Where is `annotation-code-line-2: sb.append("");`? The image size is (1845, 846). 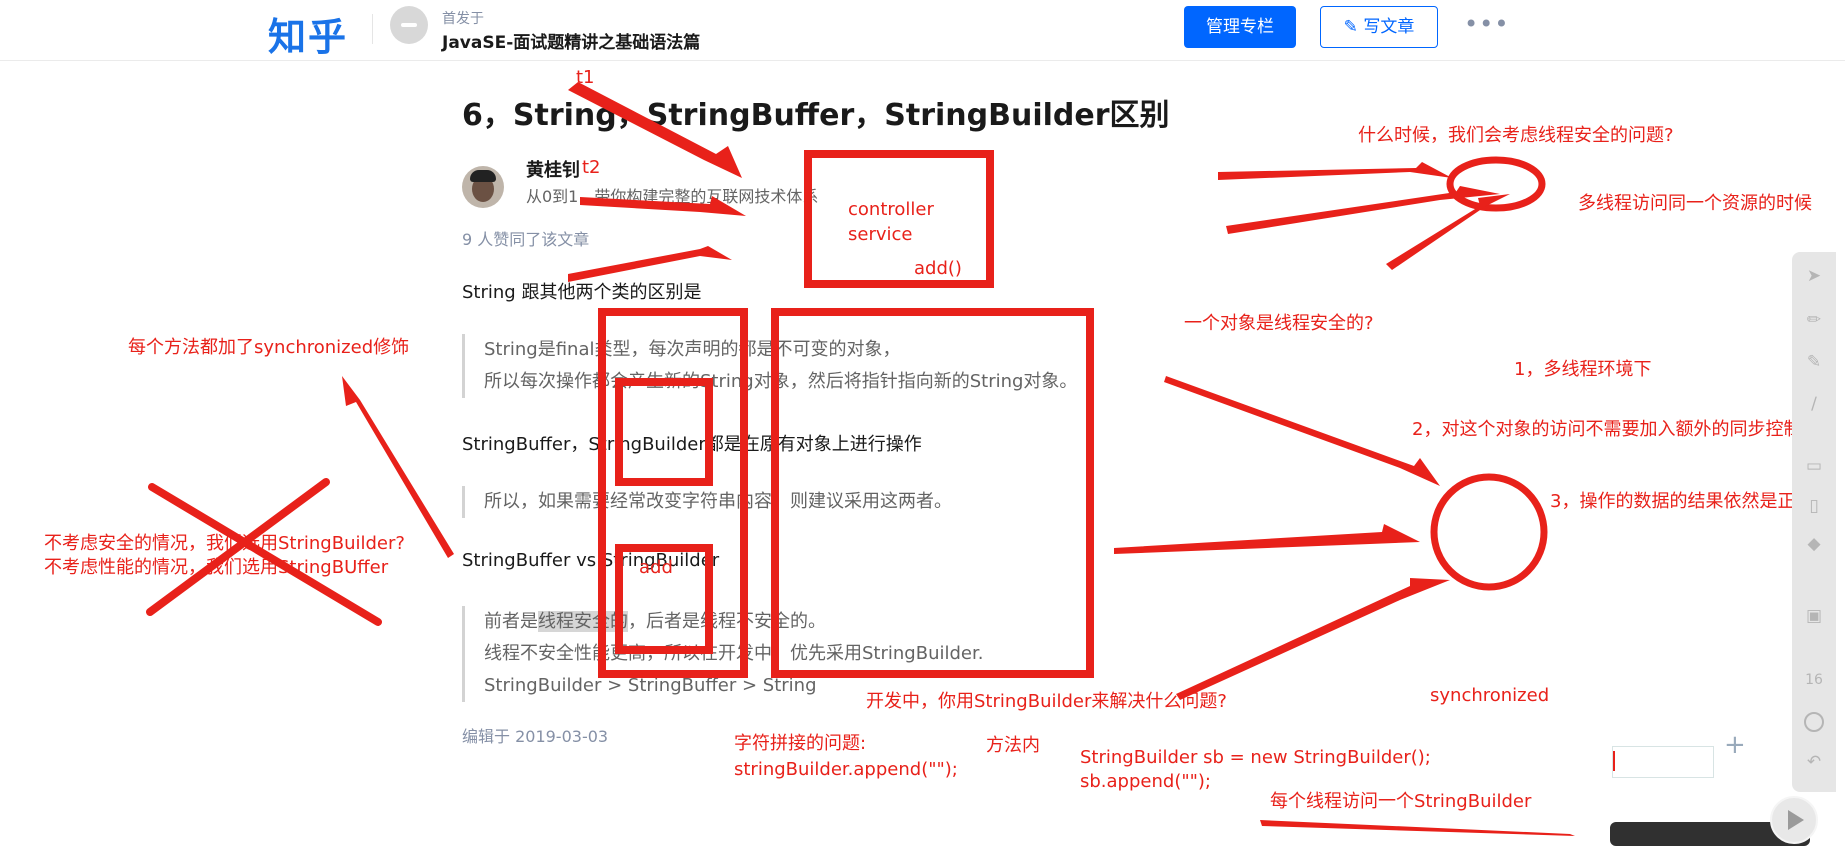 annotation-code-line-2: sb.append(""); is located at coordinates (1145, 781).